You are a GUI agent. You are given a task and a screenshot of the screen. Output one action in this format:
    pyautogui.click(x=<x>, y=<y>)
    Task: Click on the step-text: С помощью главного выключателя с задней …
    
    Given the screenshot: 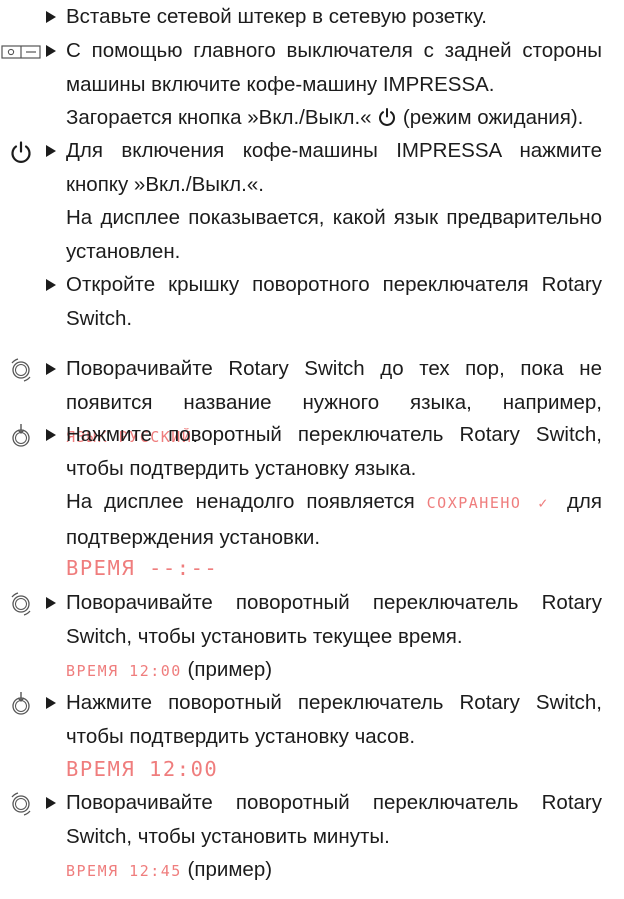 What is the action you would take?
    pyautogui.click(x=334, y=67)
    